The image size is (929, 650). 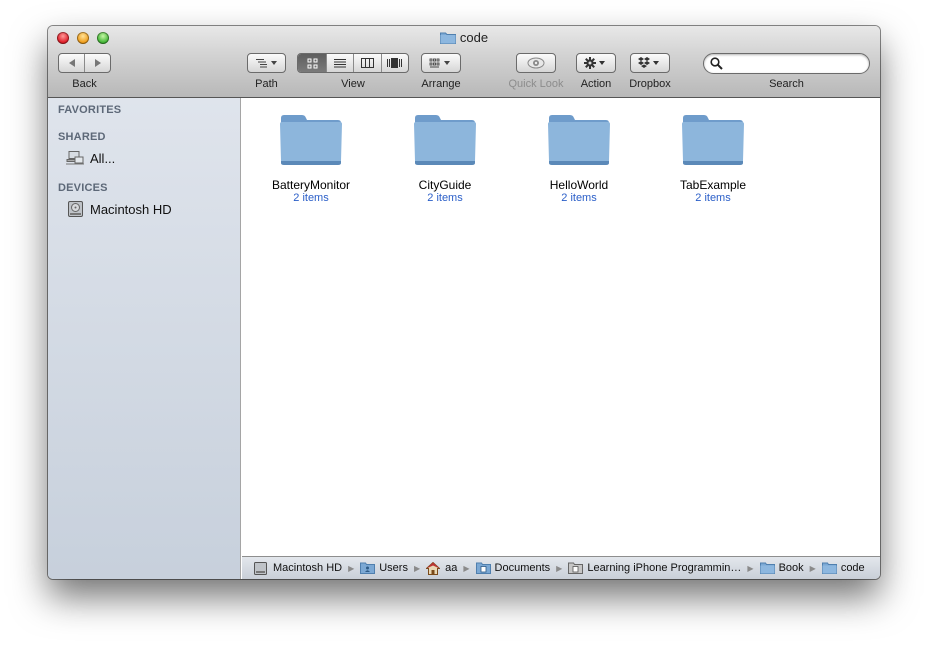 I want to click on list-view-button, so click(x=339, y=63).